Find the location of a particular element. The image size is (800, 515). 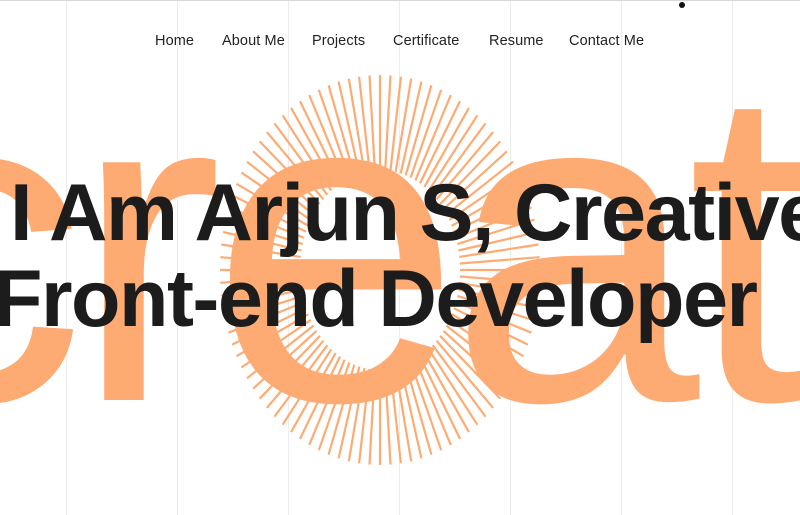

nav-contact-link: Contact Me is located at coordinates (606, 41).